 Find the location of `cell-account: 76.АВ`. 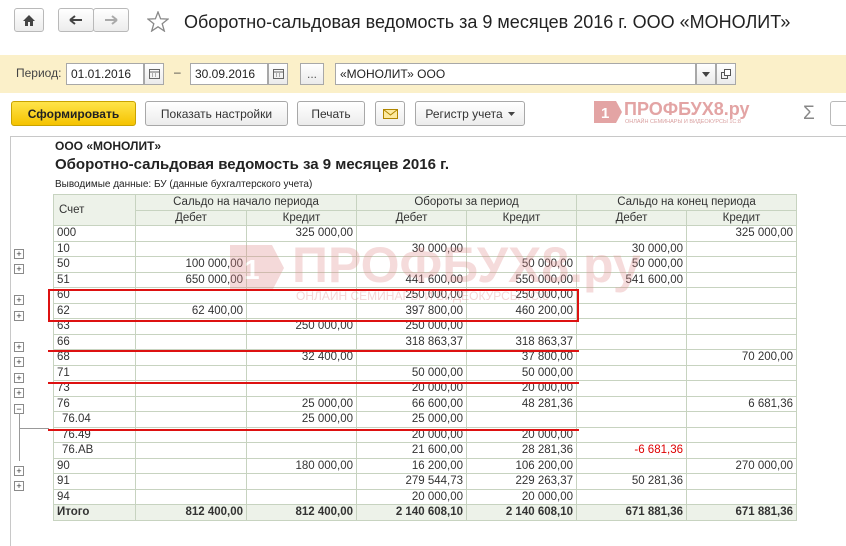

cell-account: 76.АВ is located at coordinates (94, 450).